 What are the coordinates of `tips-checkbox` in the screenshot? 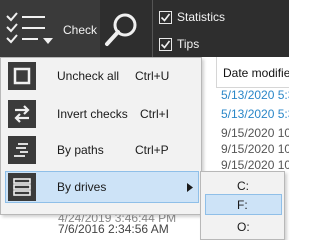 It's located at (165, 44).